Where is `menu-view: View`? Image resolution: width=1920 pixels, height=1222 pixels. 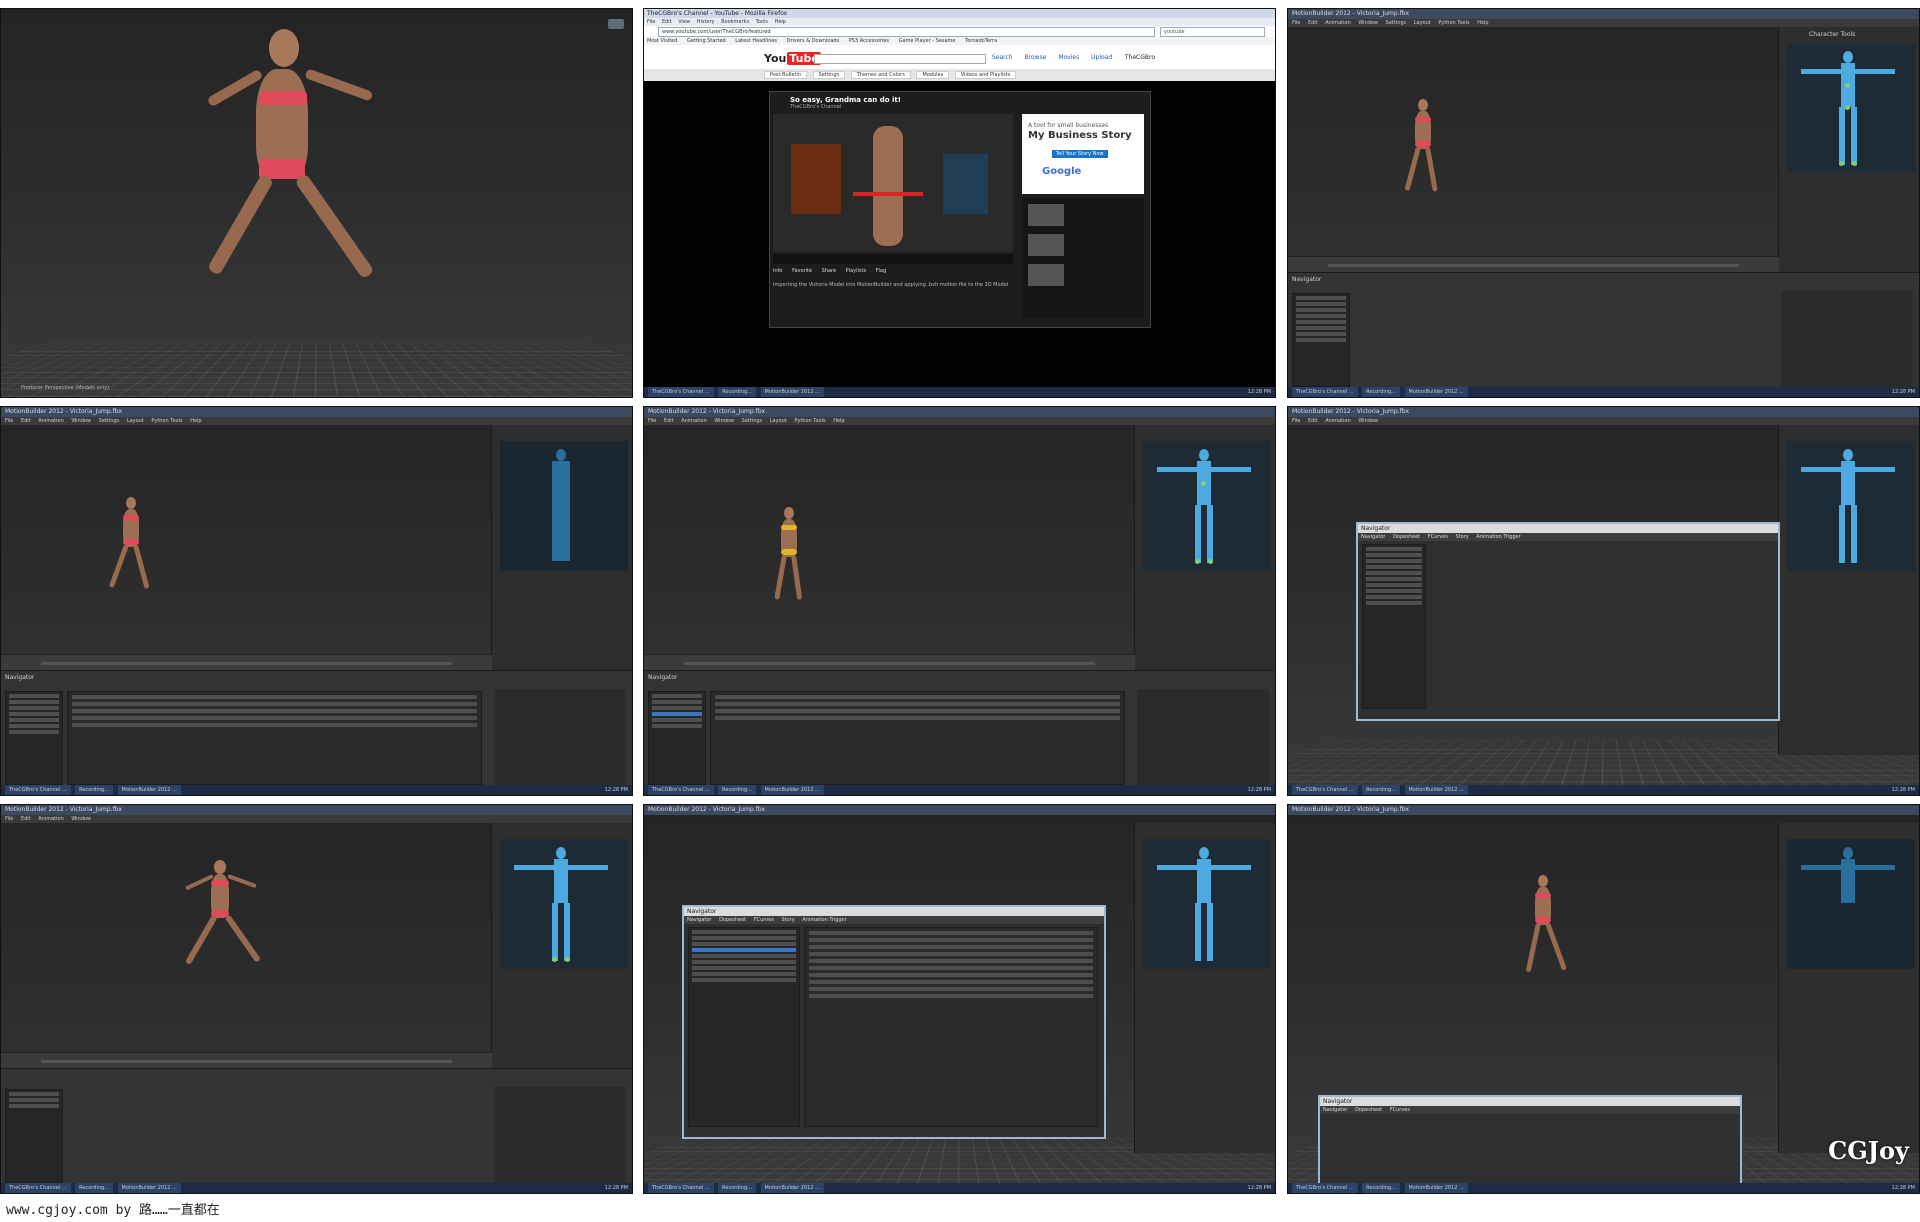
menu-view: View is located at coordinates (684, 22).